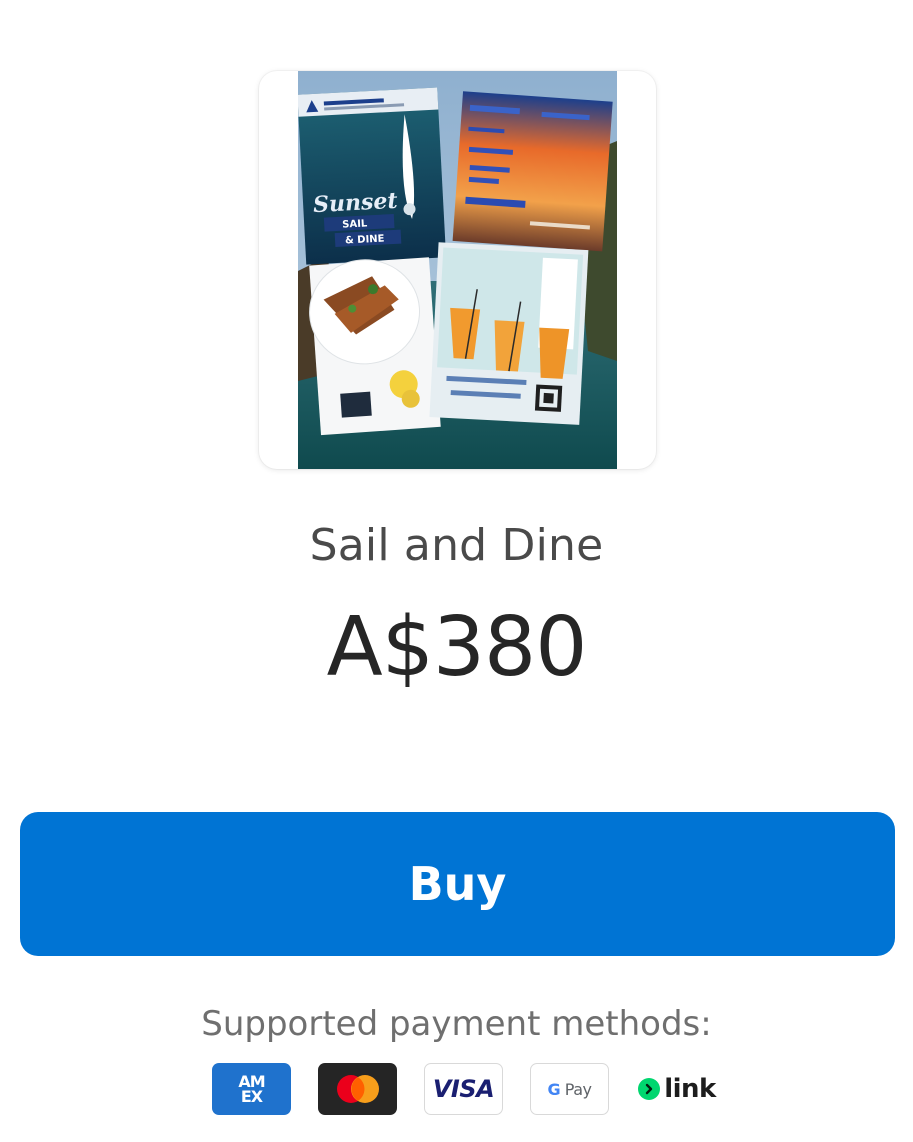  Describe the element at coordinates (690, 1089) in the screenshot. I see `link-text: link` at that location.